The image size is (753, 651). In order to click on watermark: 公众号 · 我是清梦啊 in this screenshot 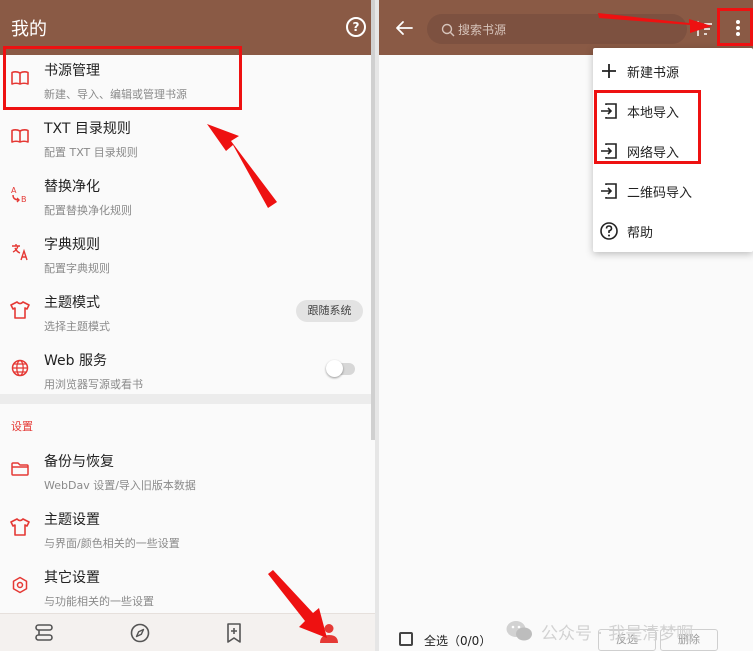, I will do `click(599, 631)`.